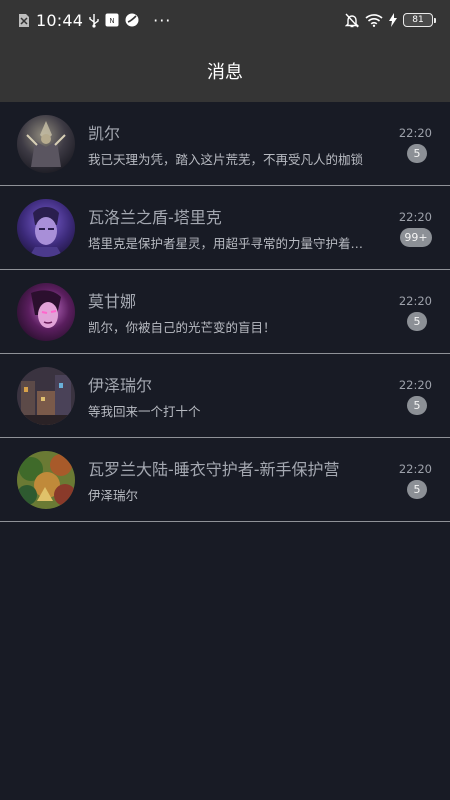 The height and width of the screenshot is (800, 450). What do you see at coordinates (226, 243) in the screenshot?
I see `conversation-preview: 塔里克是保护者星灵，用超乎寻常的力量守护着符文之地` at bounding box center [226, 243].